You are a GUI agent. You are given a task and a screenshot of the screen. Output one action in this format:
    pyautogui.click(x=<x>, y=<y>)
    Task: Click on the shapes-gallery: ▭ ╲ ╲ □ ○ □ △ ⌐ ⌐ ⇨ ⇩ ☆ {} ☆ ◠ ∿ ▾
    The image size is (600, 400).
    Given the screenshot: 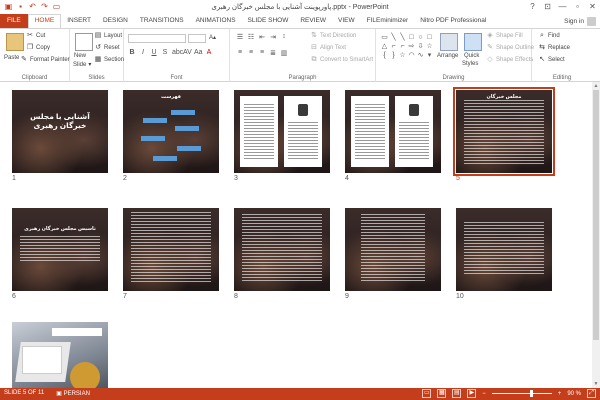 What is the action you would take?
    pyautogui.click(x=407, y=50)
    